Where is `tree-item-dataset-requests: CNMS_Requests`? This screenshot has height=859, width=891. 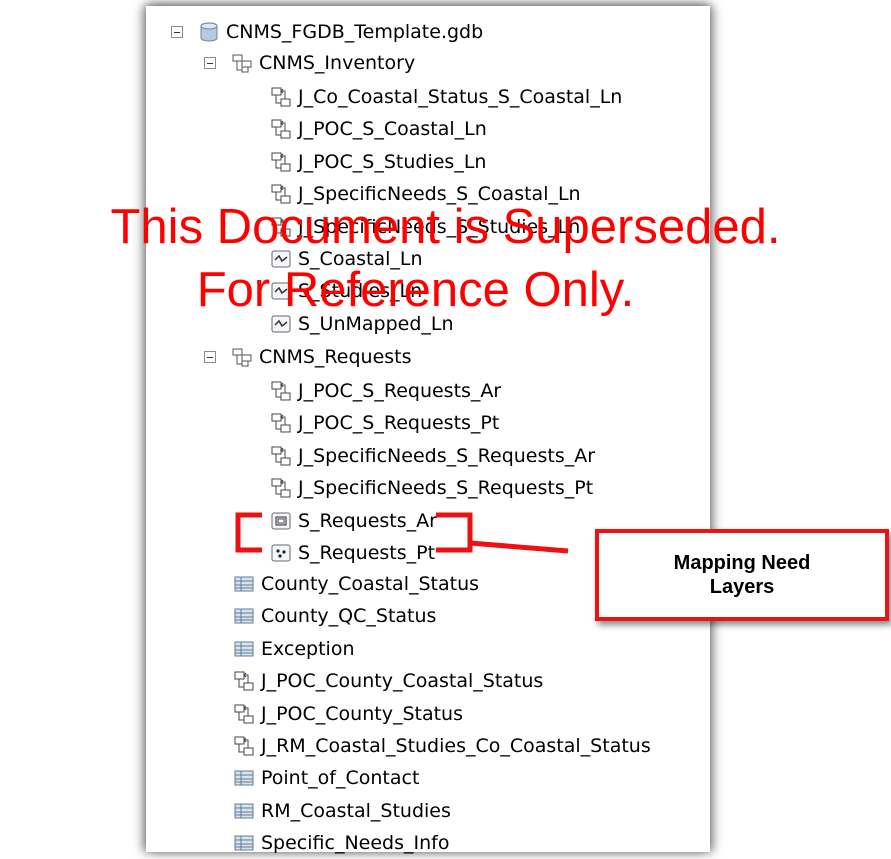
tree-item-dataset-requests: CNMS_Requests is located at coordinates (321, 357).